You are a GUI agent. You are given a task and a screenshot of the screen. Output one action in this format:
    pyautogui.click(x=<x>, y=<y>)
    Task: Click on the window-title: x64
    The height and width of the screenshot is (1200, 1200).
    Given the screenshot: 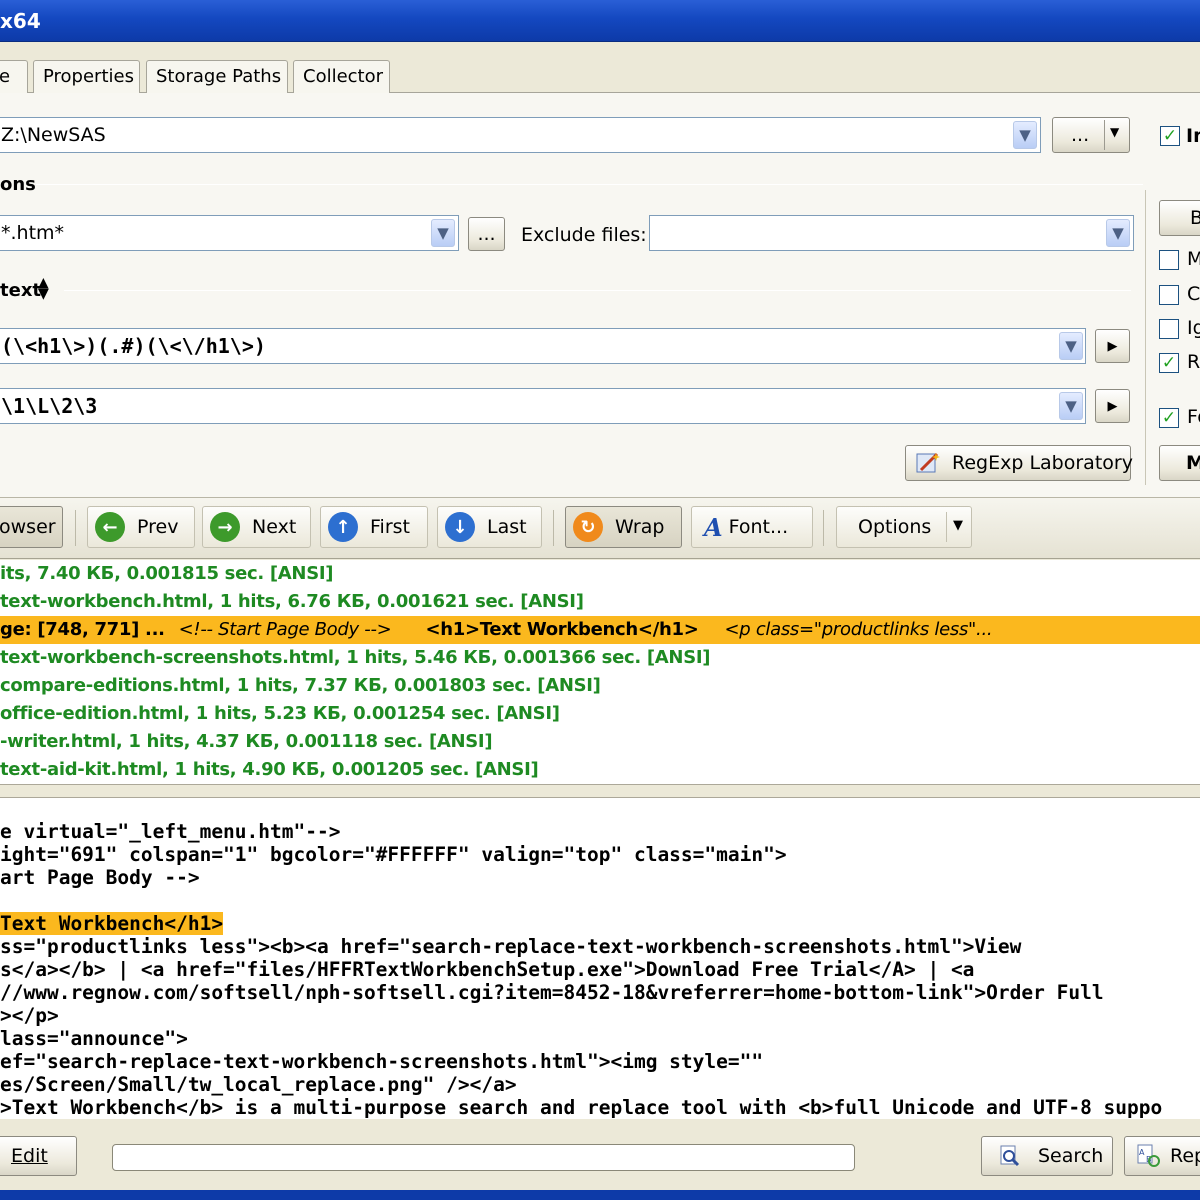 What is the action you would take?
    pyautogui.click(x=20, y=21)
    